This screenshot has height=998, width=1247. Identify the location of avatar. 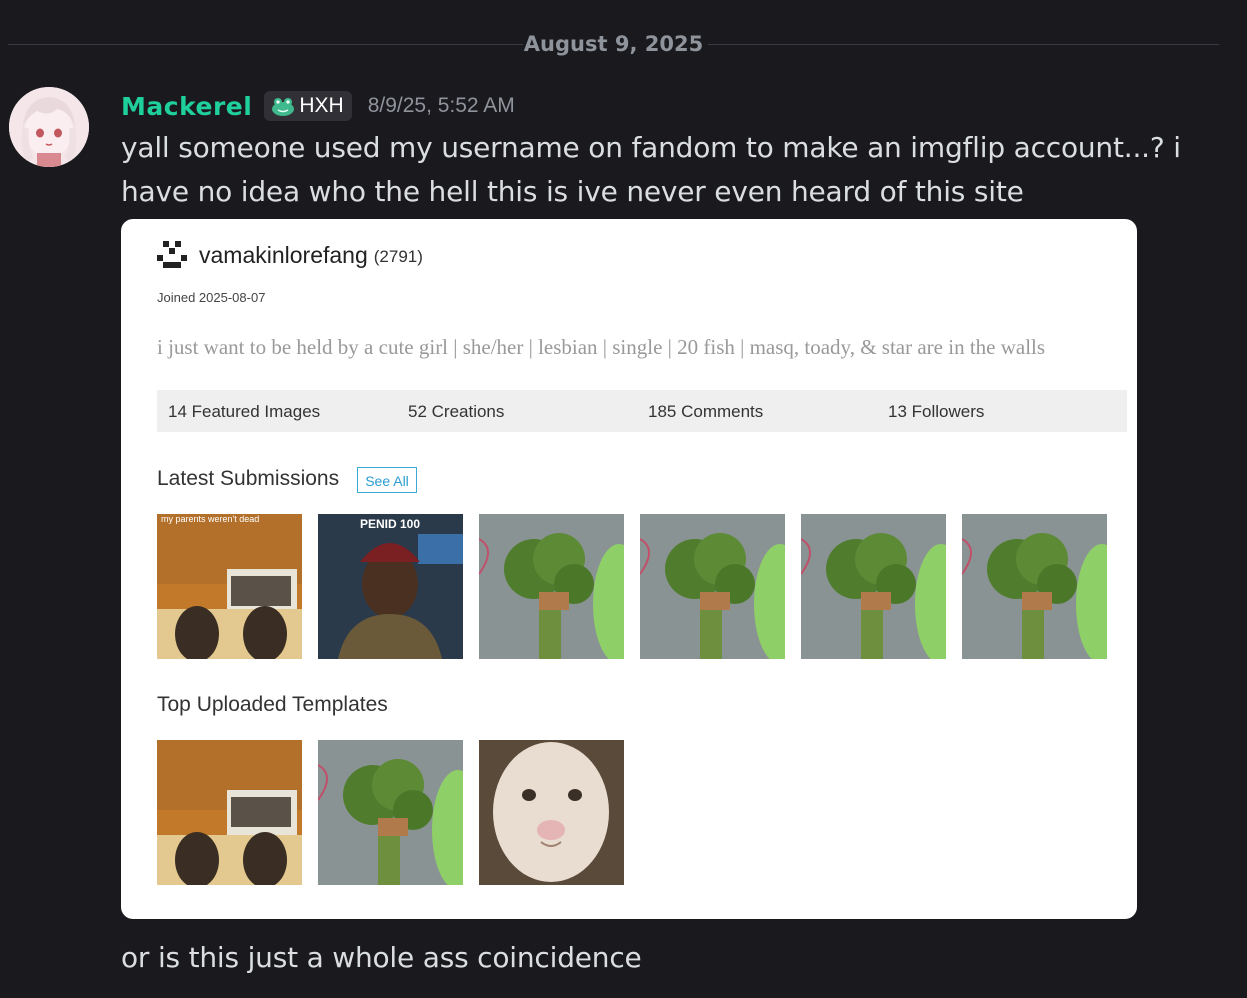
(49, 127).